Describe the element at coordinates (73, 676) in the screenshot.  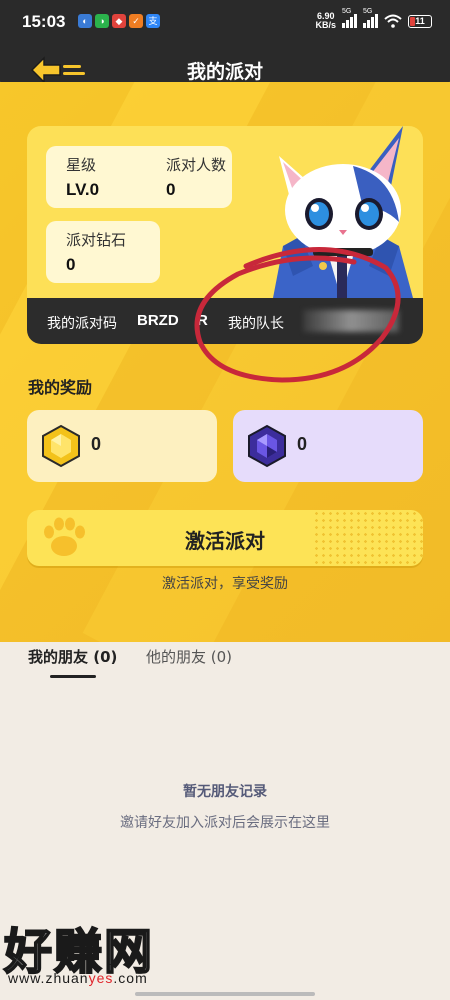
I see `active-tab-indicator` at that location.